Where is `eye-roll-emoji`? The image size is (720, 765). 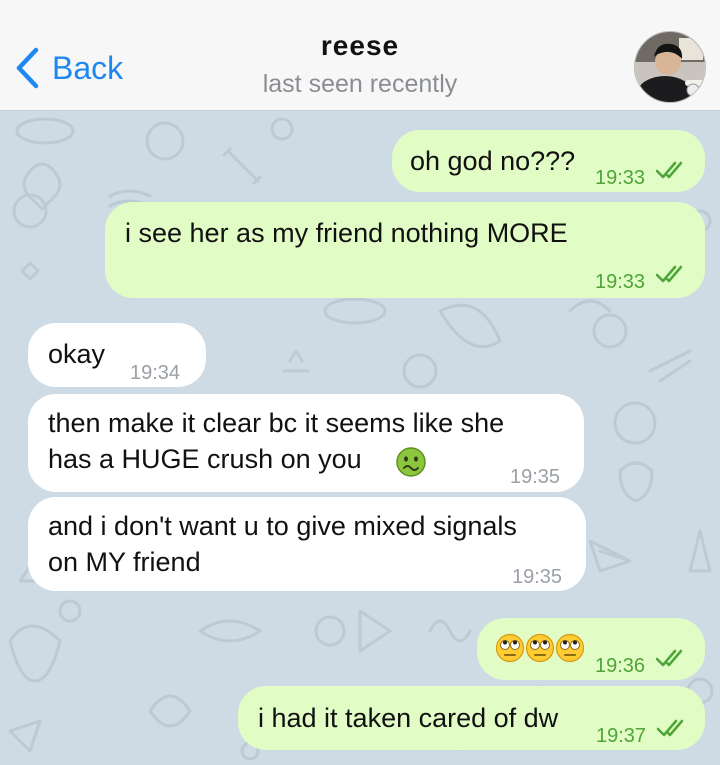 eye-roll-emoji is located at coordinates (540, 648).